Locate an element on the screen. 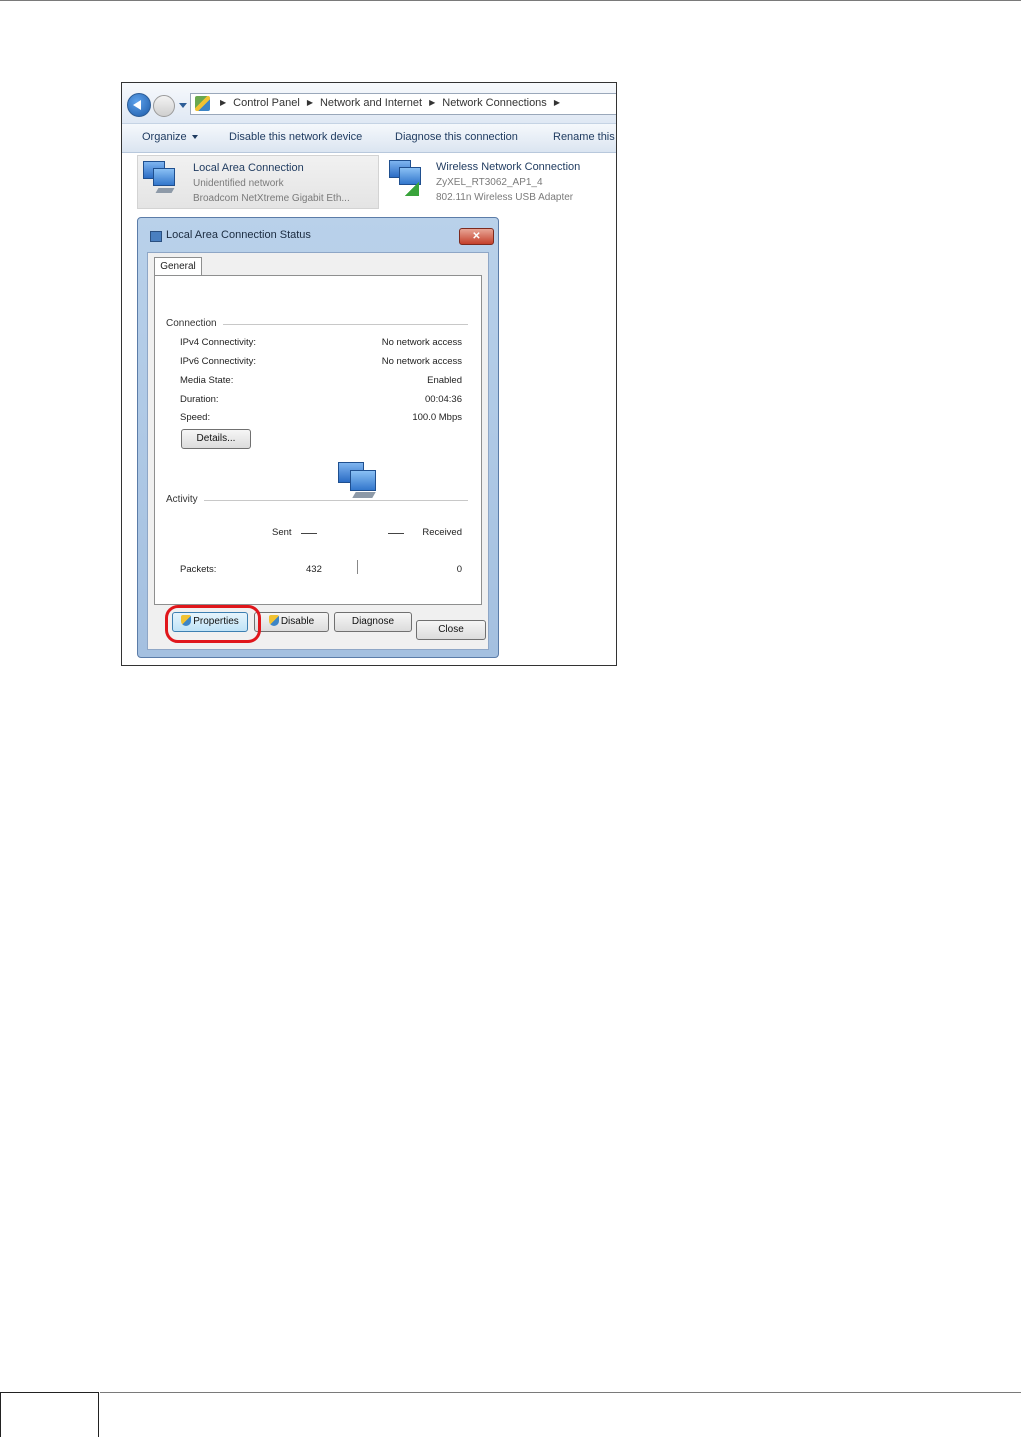 This screenshot has width=1021, height=1437. network-adapter-icon is located at coordinates (159, 180).